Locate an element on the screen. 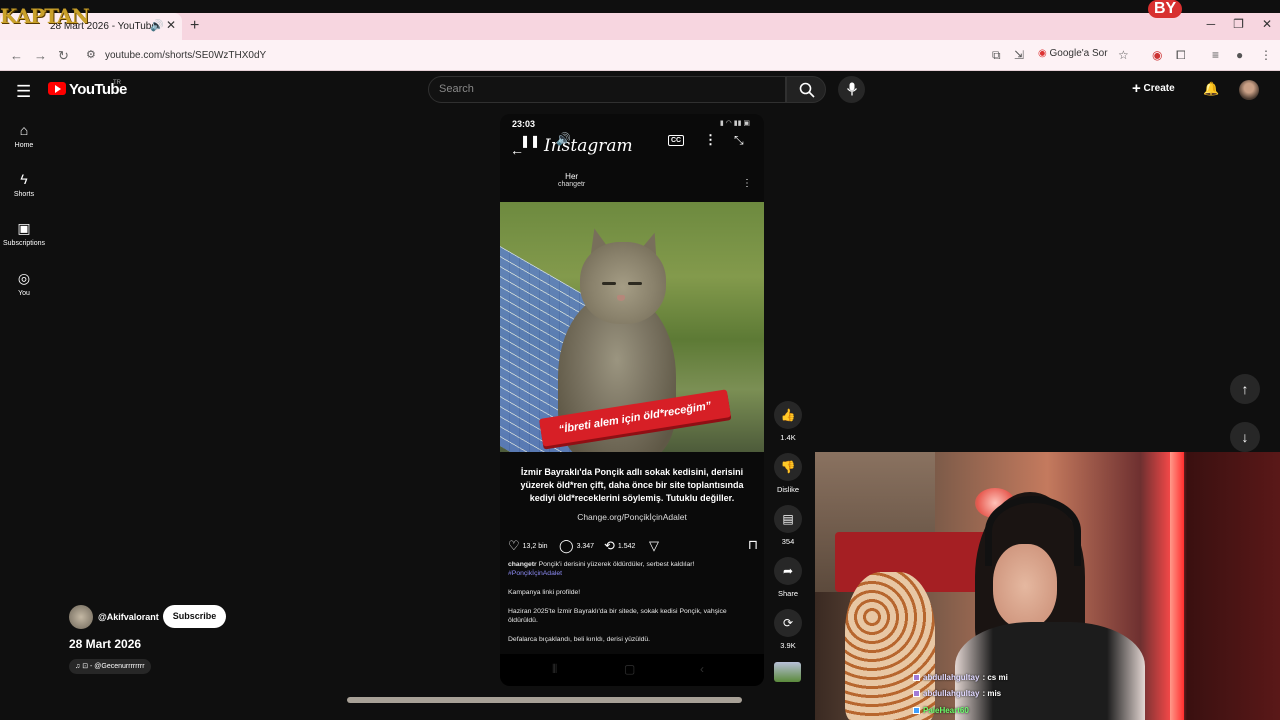  chat-badge-icon is located at coordinates (916, 677).